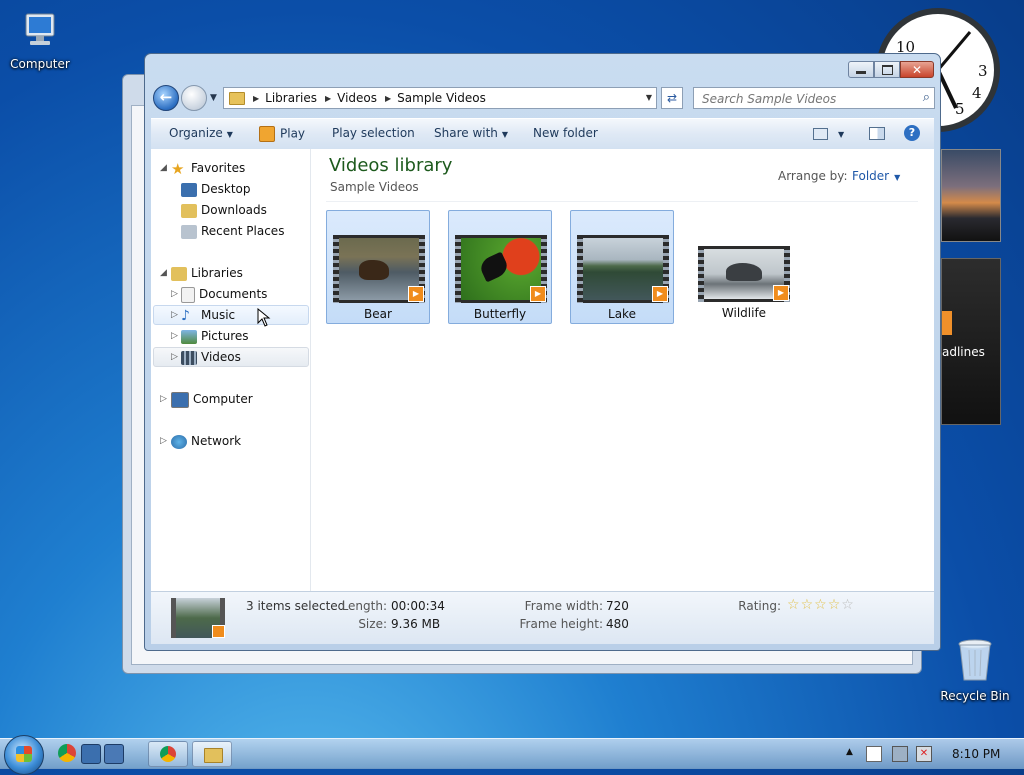  What do you see at coordinates (887, 69) in the screenshot?
I see `maximize-button` at bounding box center [887, 69].